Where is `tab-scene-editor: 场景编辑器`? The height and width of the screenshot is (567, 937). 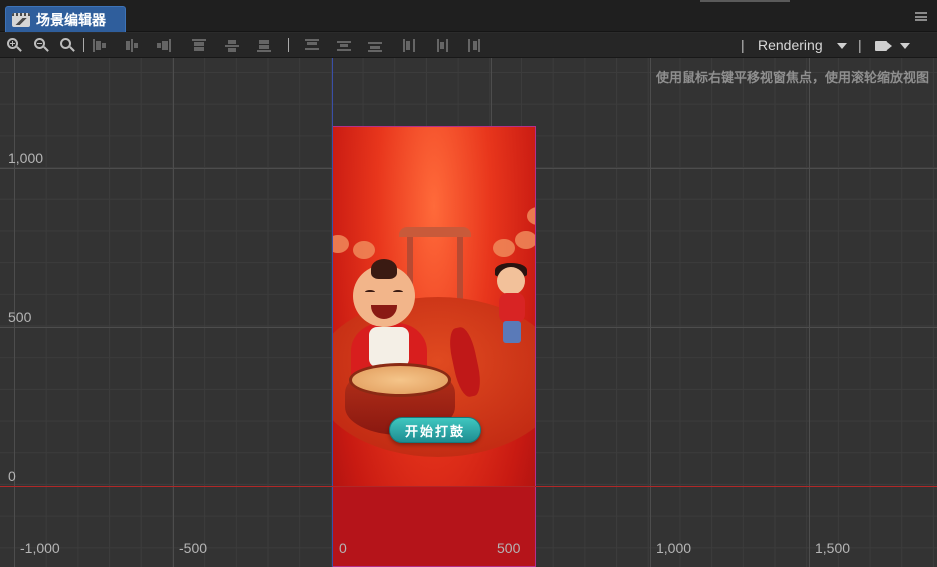 tab-scene-editor: 场景编辑器 is located at coordinates (65, 19).